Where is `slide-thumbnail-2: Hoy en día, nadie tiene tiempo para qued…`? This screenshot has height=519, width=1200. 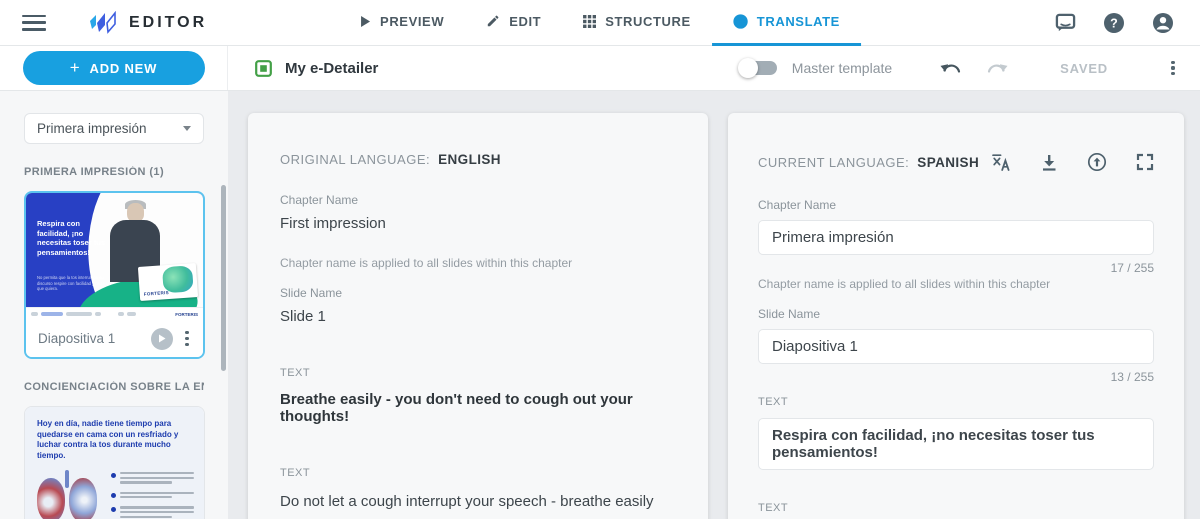
slide-thumbnail-2: Hoy en día, nadie tiene tiempo para qued… is located at coordinates (114, 463).